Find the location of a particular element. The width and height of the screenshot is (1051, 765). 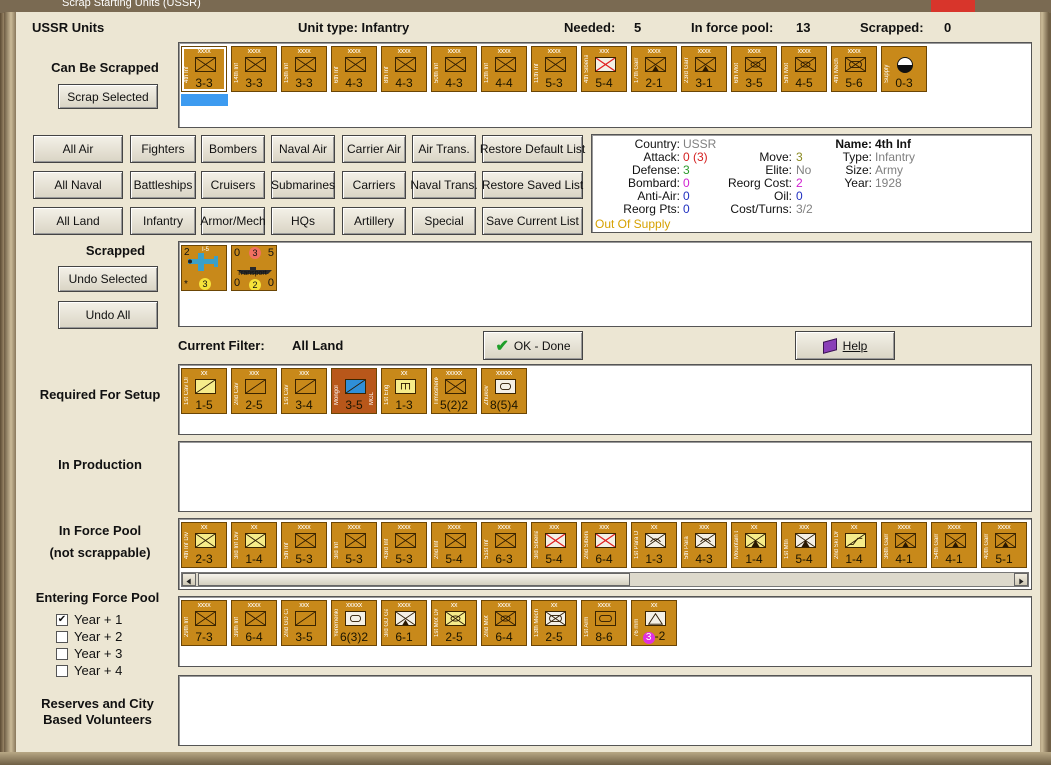

unit-counter: xx 1st Para Div 1-3 is located at coordinates (654, 545).